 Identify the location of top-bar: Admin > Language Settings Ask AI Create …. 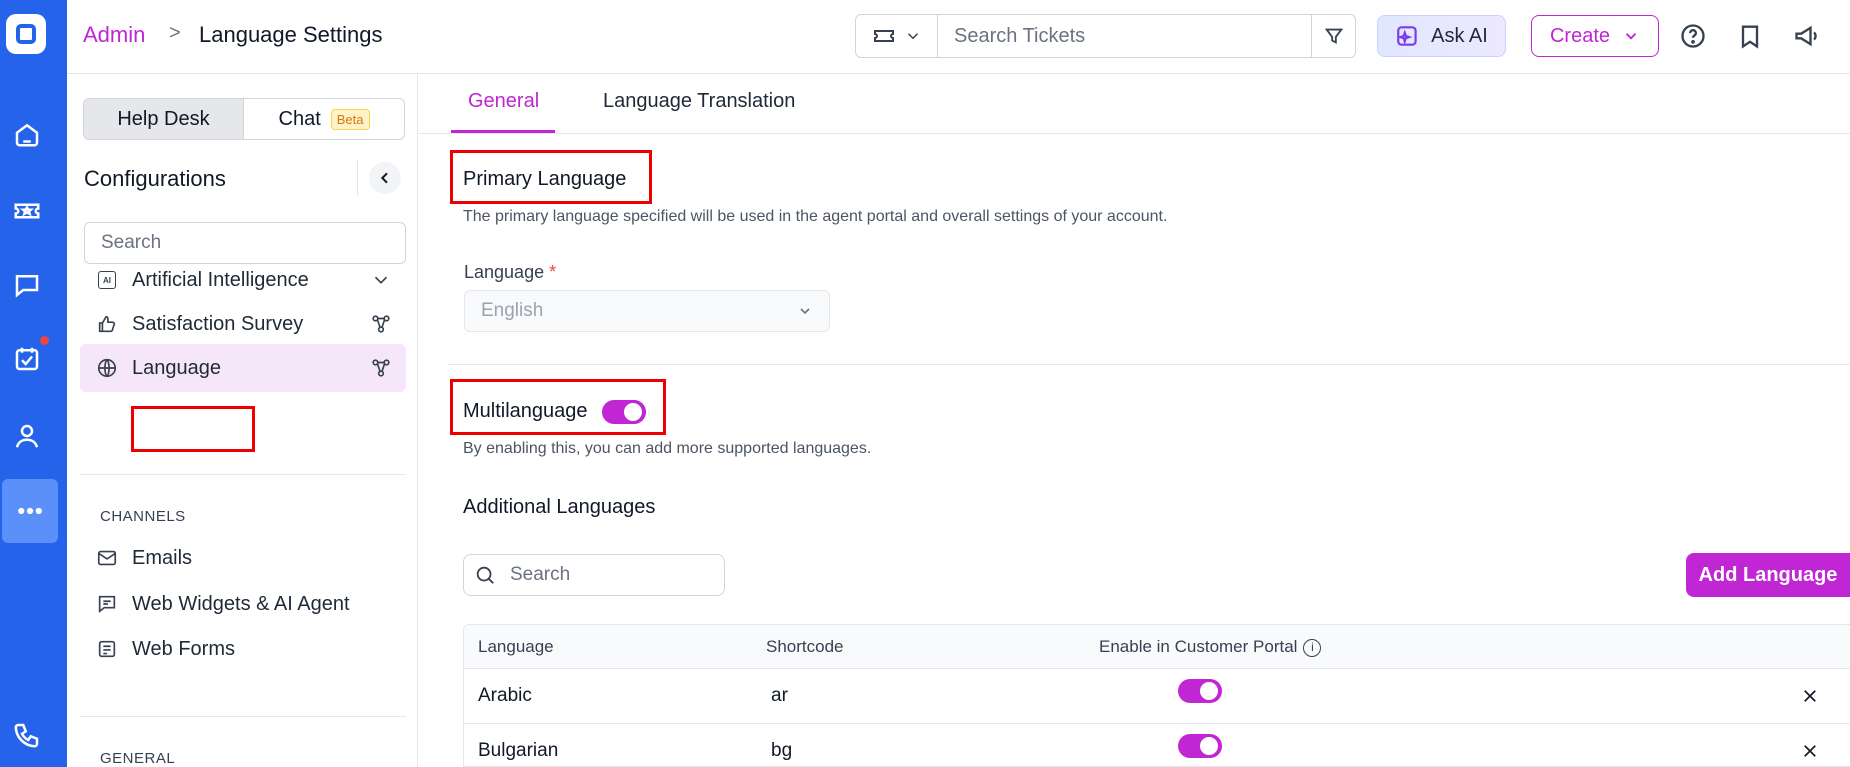
(958, 37).